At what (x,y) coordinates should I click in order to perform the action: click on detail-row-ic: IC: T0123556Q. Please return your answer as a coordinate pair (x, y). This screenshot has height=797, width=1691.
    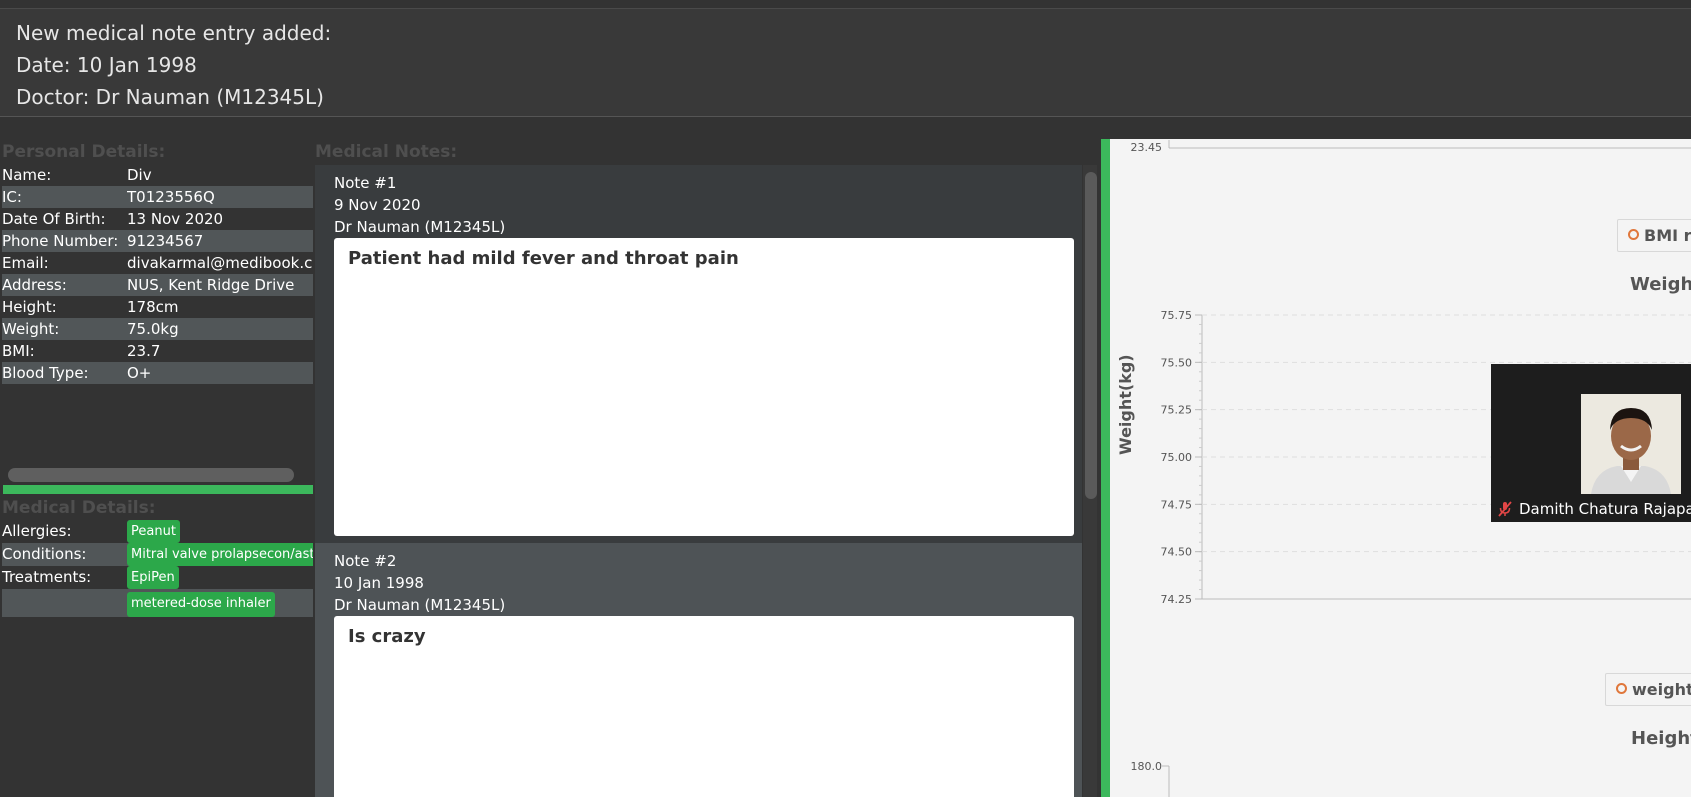
    Looking at the image, I should click on (157, 197).